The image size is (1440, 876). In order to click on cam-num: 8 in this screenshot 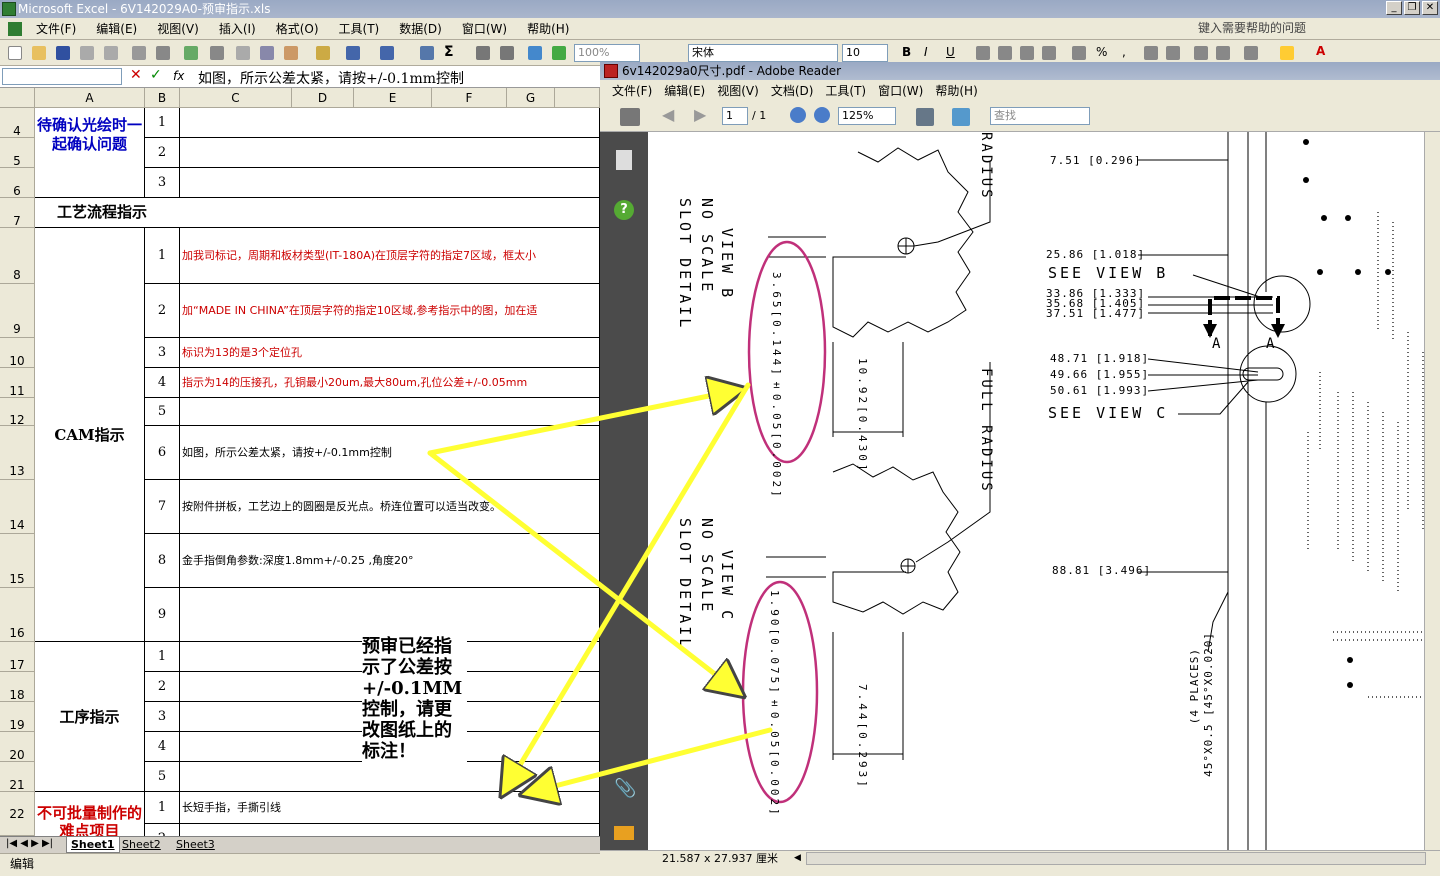, I will do `click(162, 561)`.